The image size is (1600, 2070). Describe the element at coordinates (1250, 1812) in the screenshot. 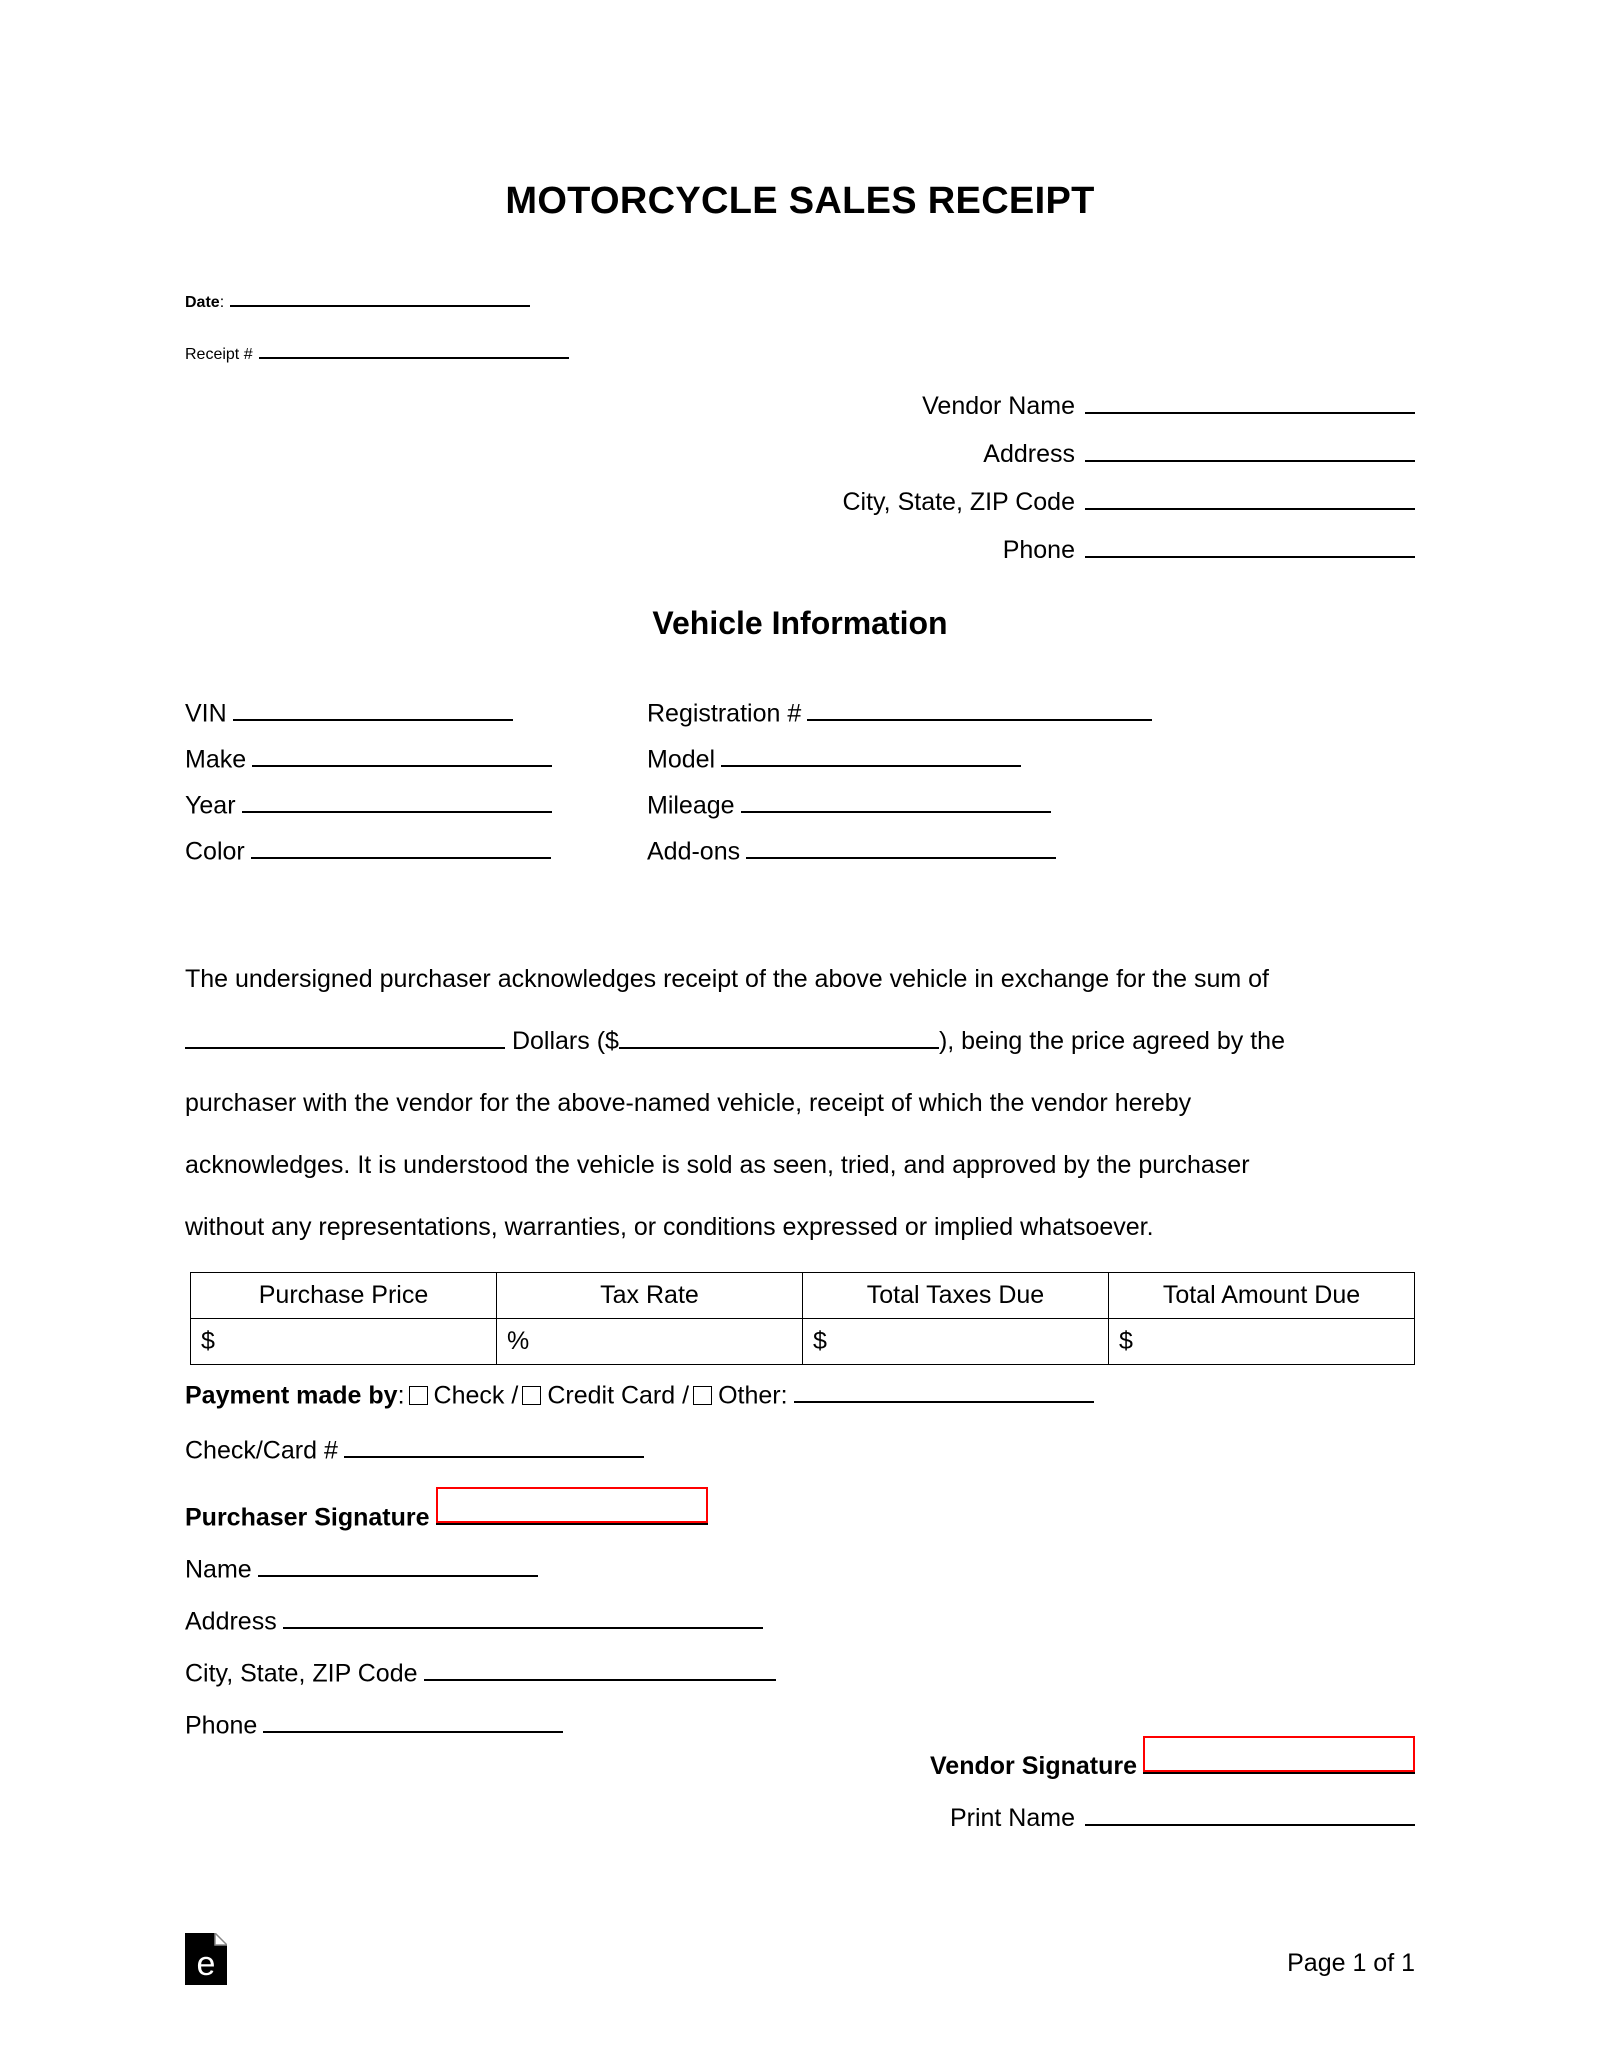

I see `vendor-print-name-input` at that location.